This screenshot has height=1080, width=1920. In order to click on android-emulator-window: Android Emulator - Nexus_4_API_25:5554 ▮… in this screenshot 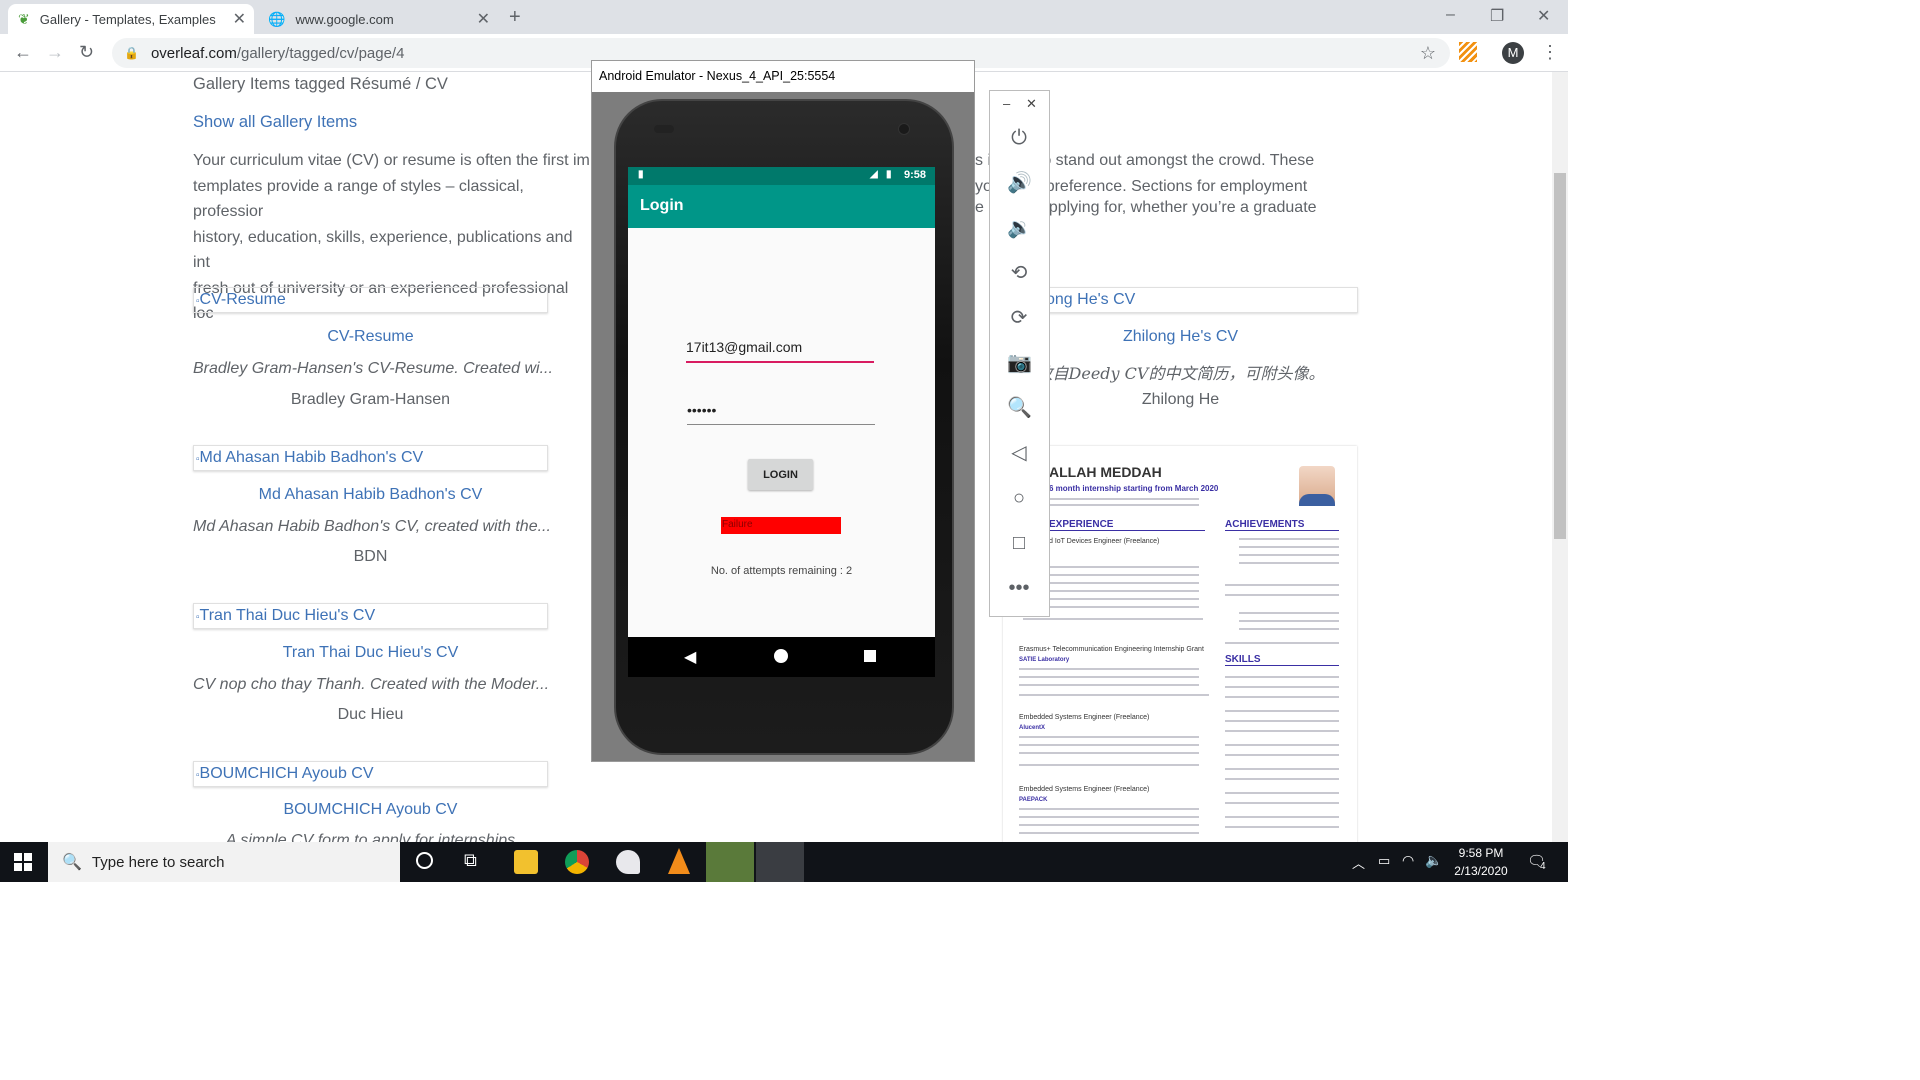, I will do `click(783, 411)`.